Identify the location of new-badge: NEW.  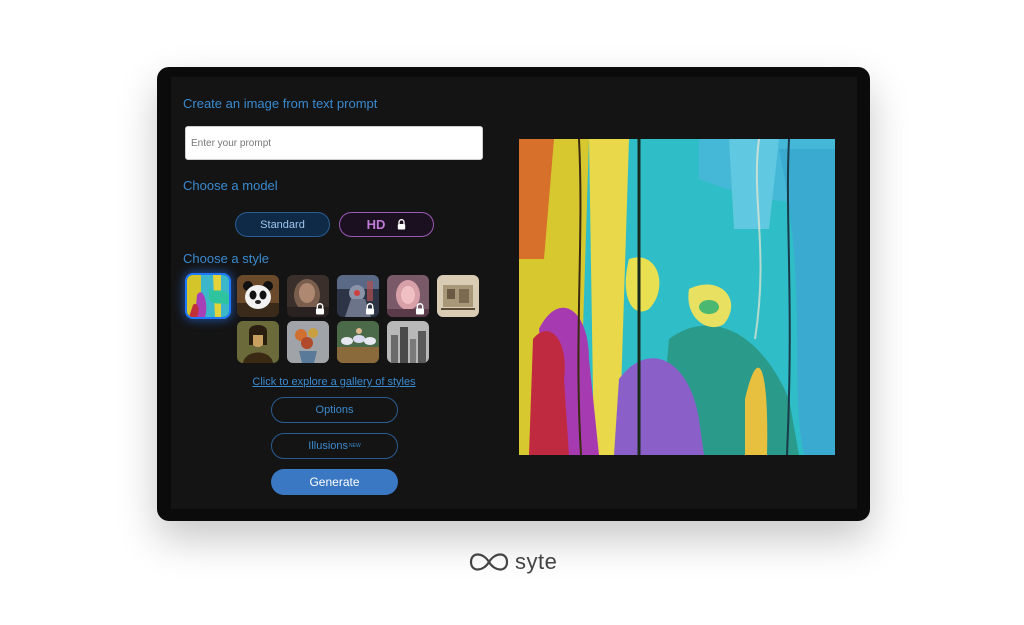
(355, 446).